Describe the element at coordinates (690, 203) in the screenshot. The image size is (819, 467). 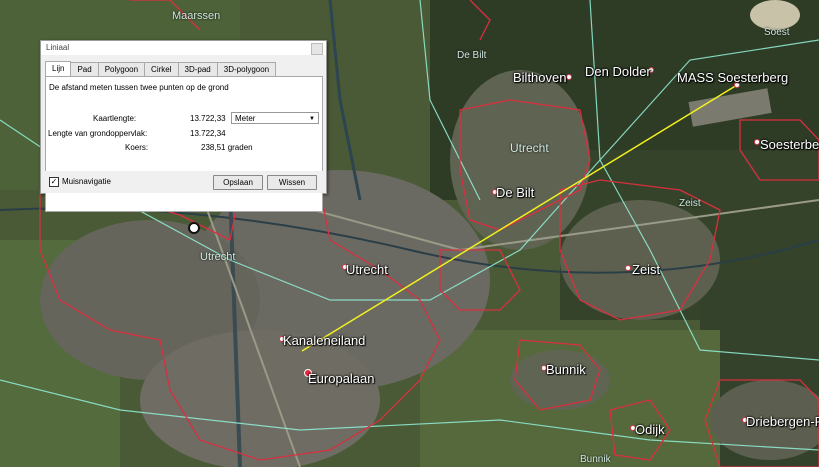
I see `place-label-zeist-small: Zeist` at that location.